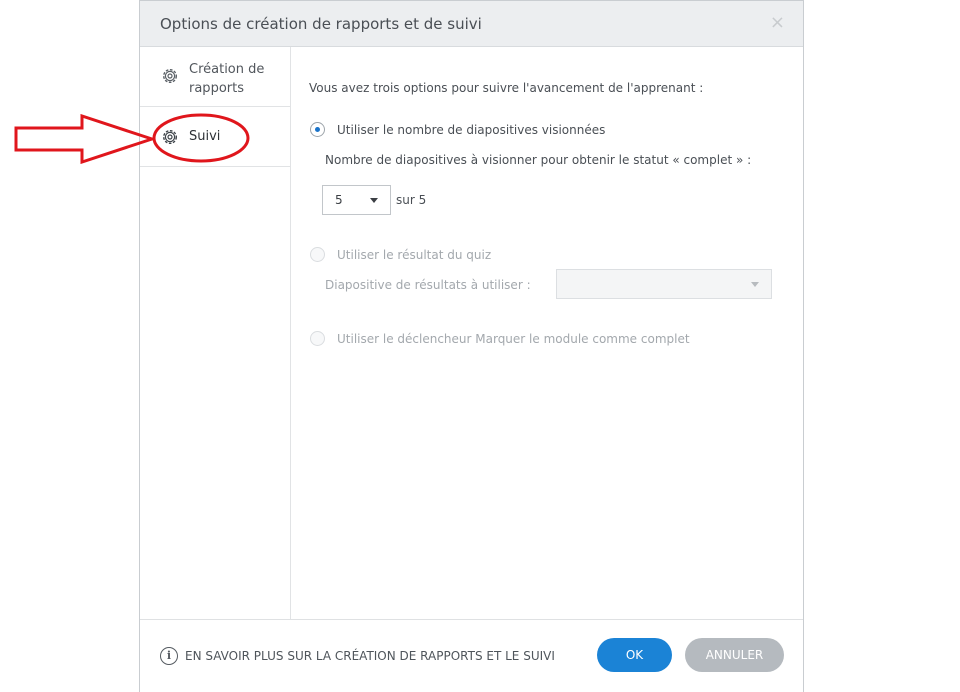 The height and width of the screenshot is (692, 960). I want to click on gear-icon, so click(170, 76).